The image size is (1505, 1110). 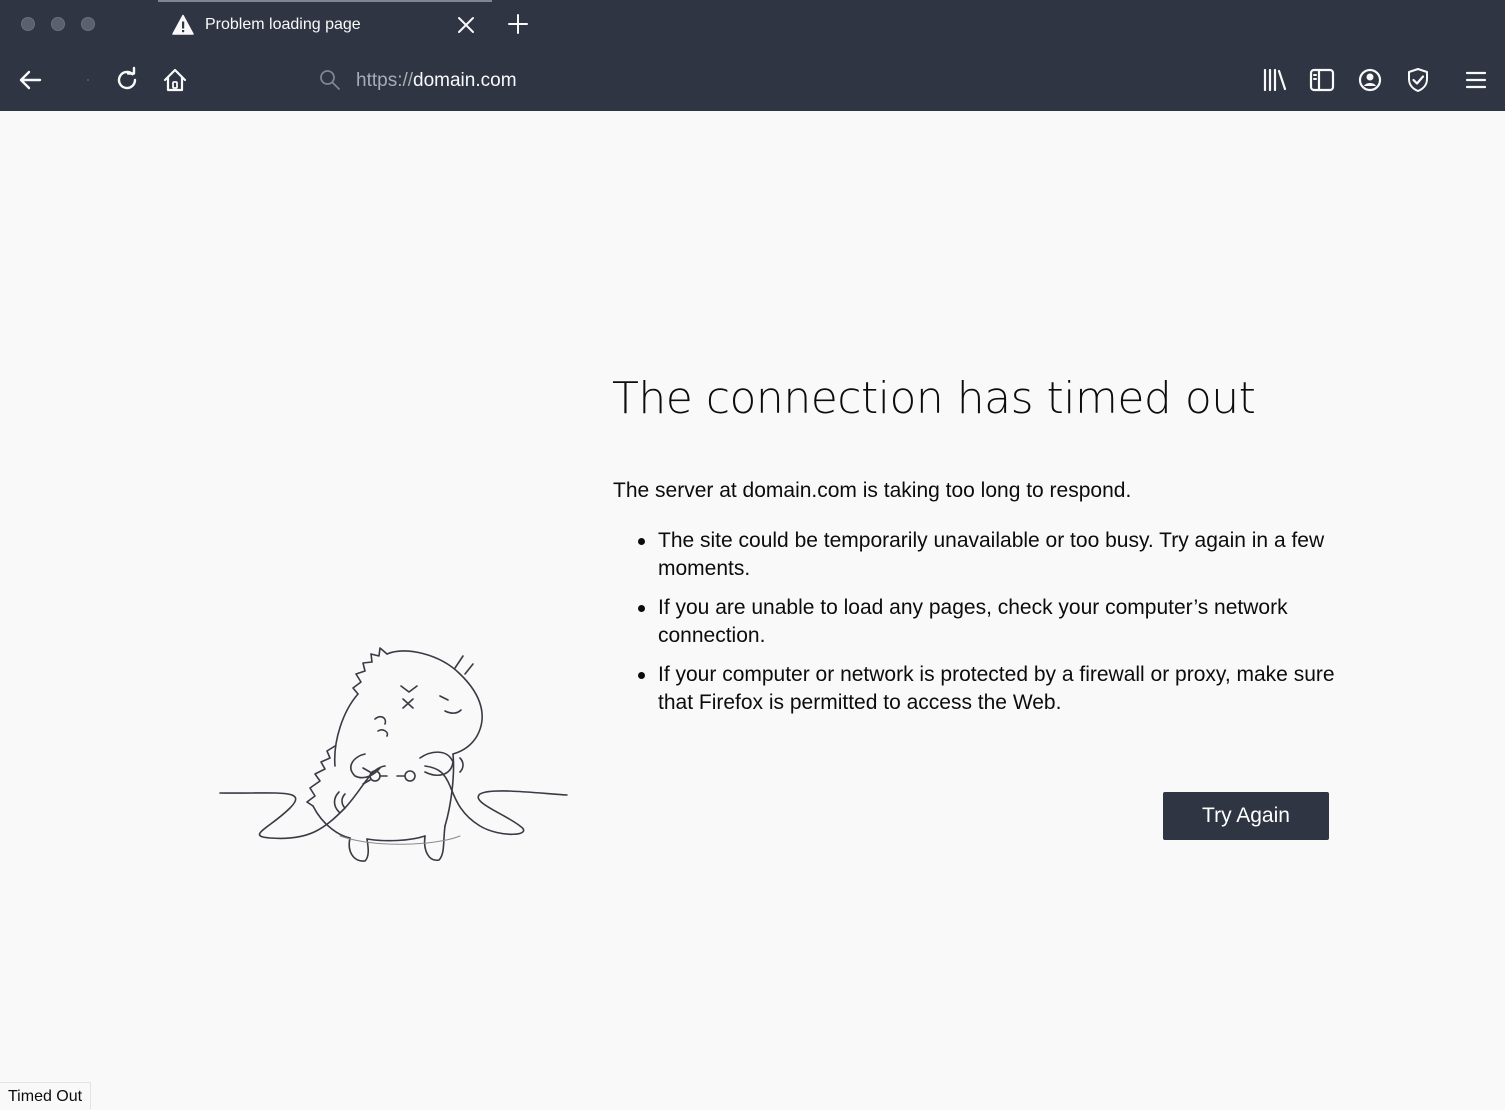 I want to click on url-bar: https://domain.com, so click(x=756, y=80).